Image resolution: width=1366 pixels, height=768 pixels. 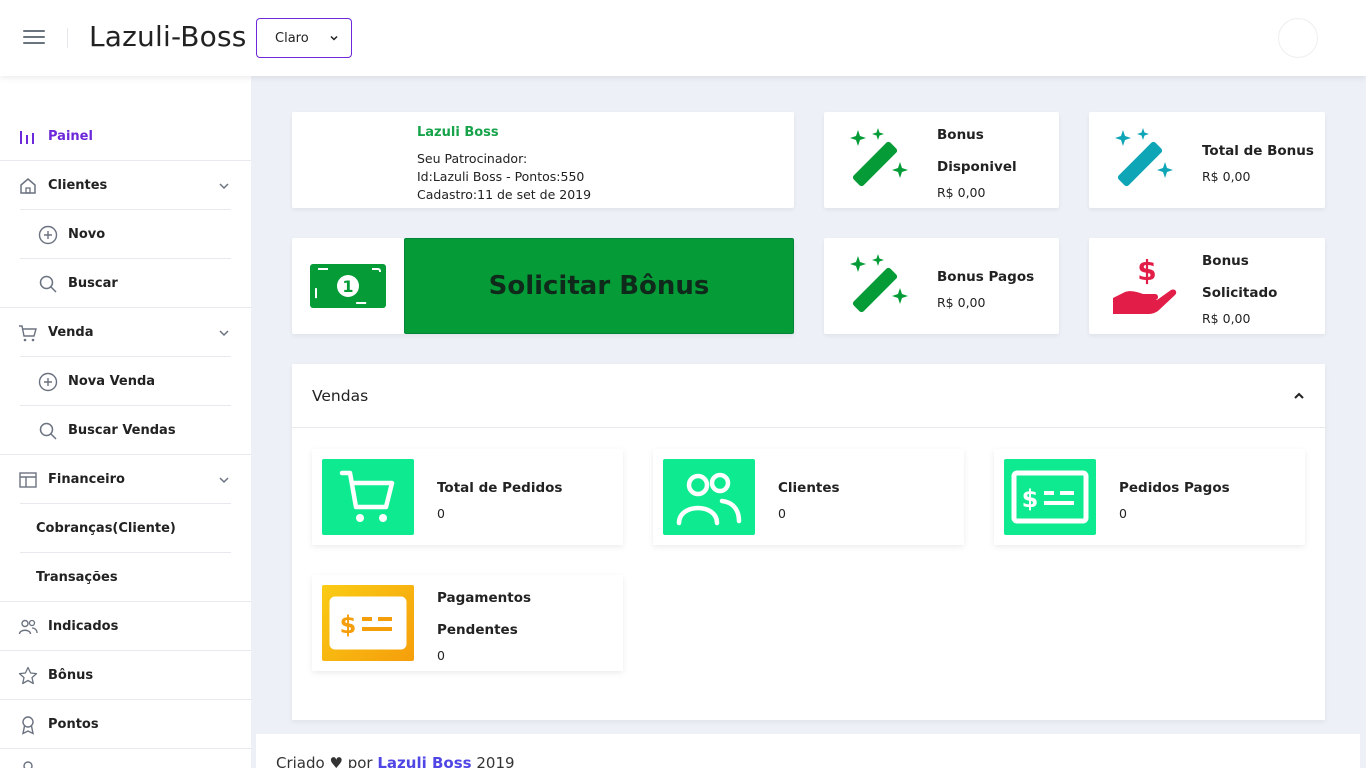 I want to click on metric-title-line1: Pagamentos, so click(x=484, y=598).